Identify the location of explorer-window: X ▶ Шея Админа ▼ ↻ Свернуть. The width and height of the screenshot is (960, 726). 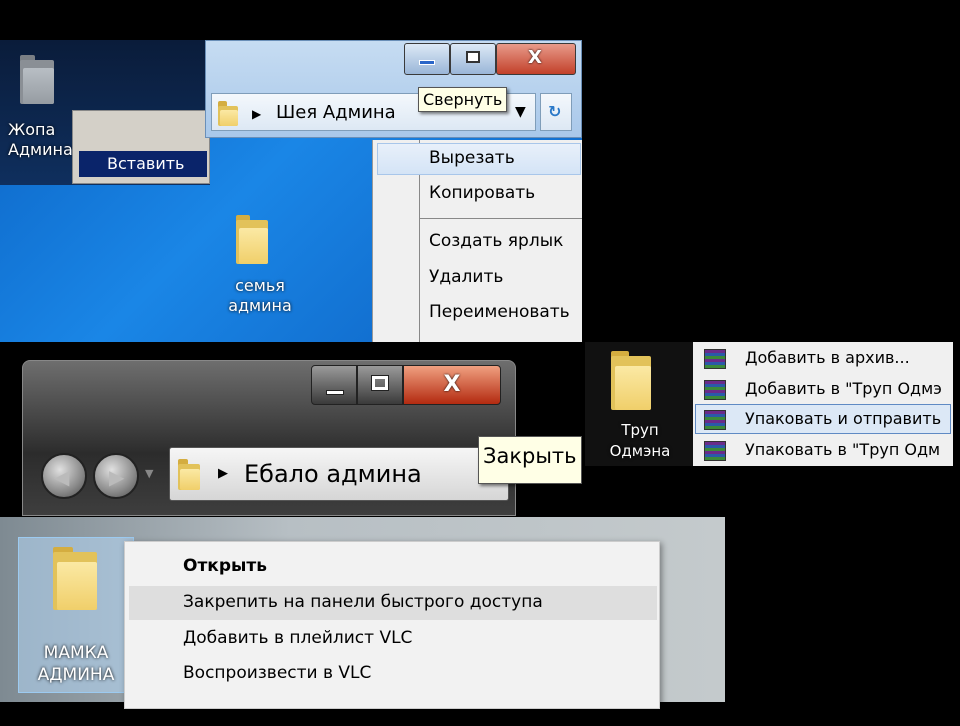
(393, 89).